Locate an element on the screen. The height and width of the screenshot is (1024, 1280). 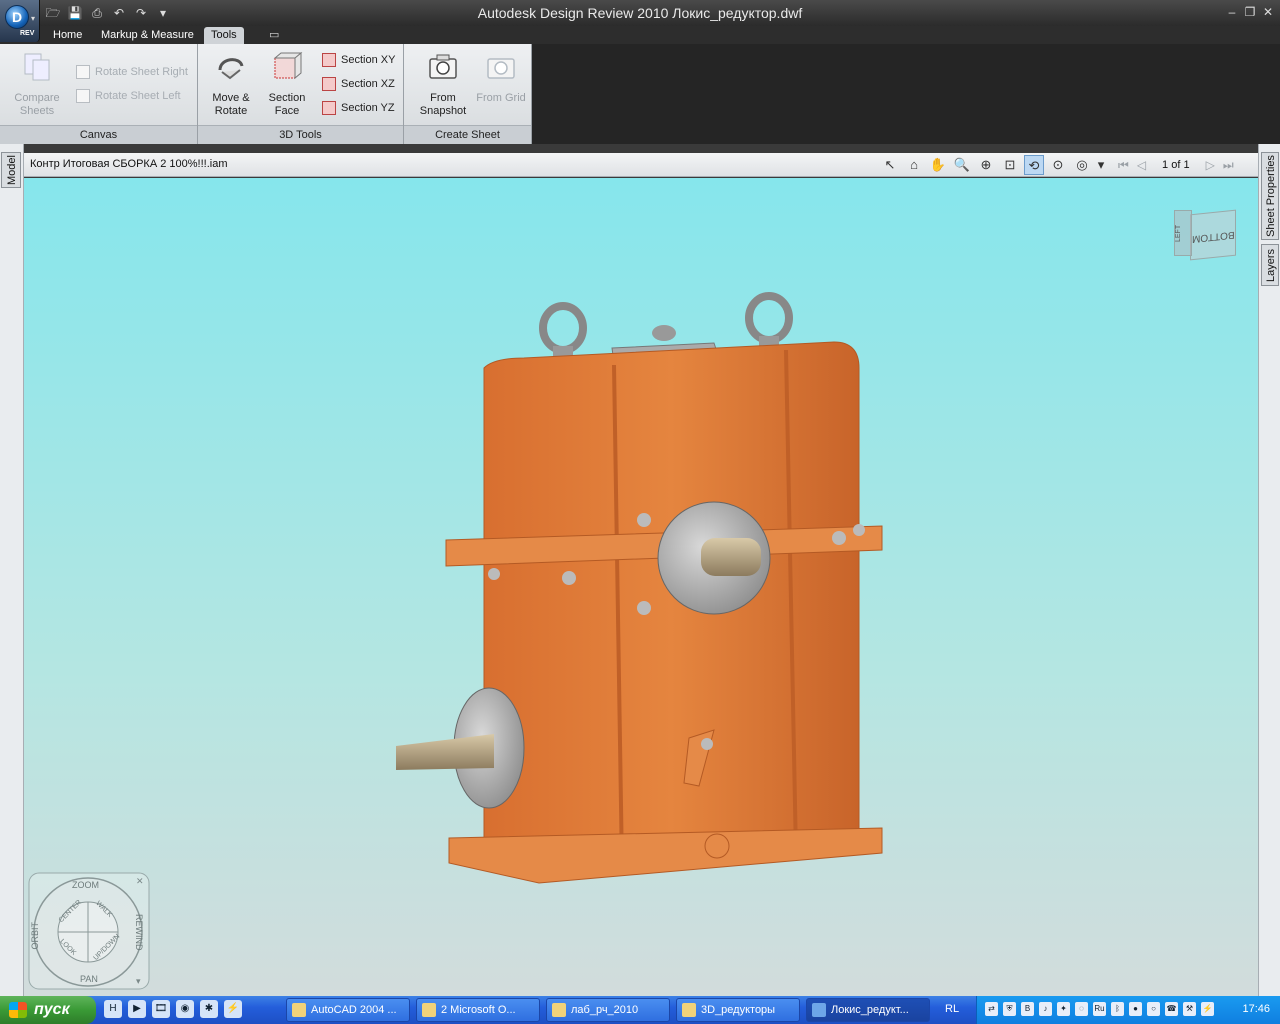
quicklaunch-tool-icon: ✱ is located at coordinates (209, 1009).